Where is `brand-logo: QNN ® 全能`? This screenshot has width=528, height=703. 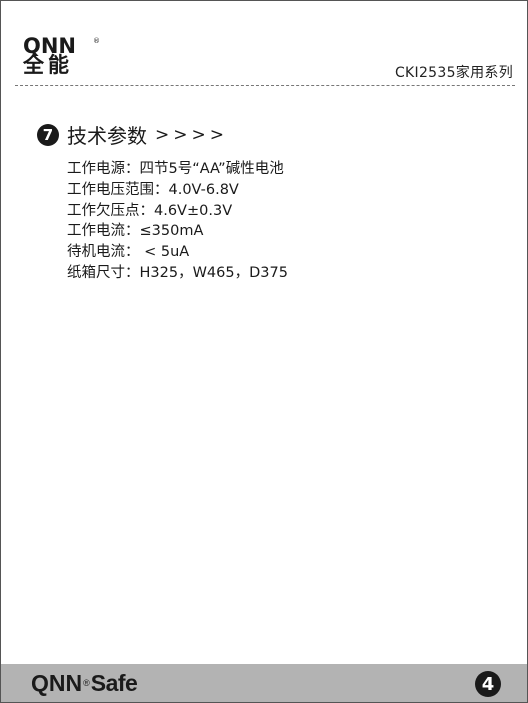
brand-logo: QNN ® 全能 is located at coordinates (63, 57).